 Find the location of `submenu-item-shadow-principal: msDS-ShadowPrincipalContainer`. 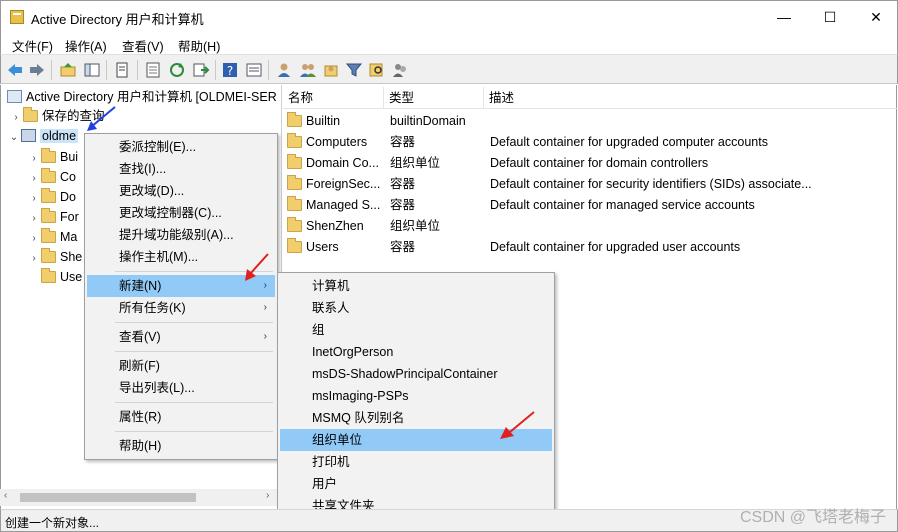

submenu-item-shadow-principal: msDS-ShadowPrincipalContainer is located at coordinates (416, 374).